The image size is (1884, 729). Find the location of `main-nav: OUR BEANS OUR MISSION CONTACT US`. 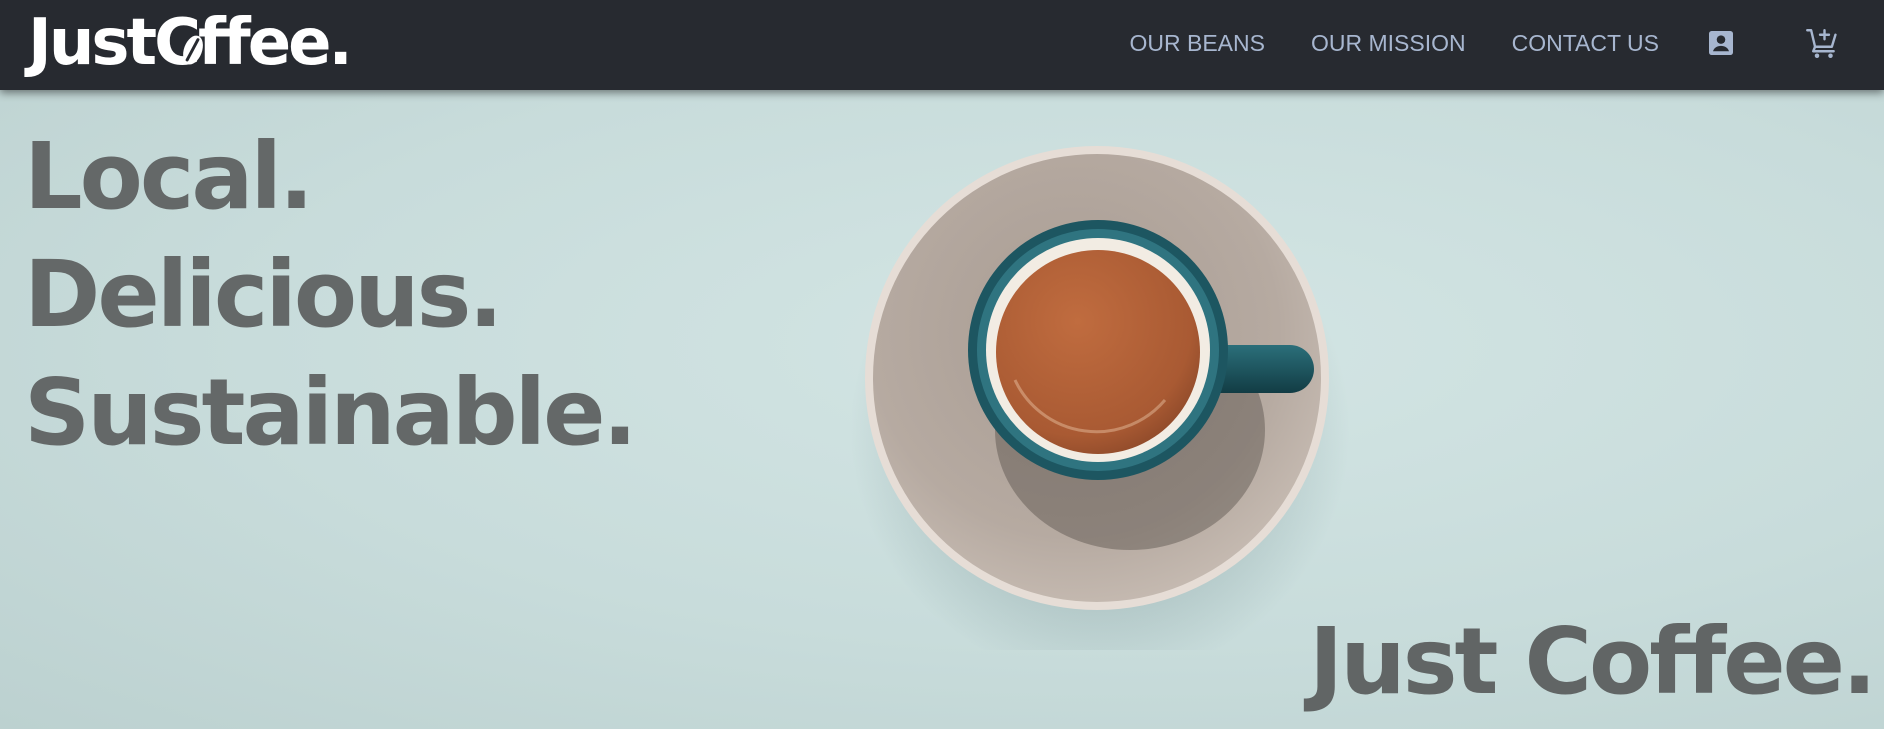

main-nav: OUR BEANS OUR MISSION CONTACT US is located at coordinates (1395, 43).